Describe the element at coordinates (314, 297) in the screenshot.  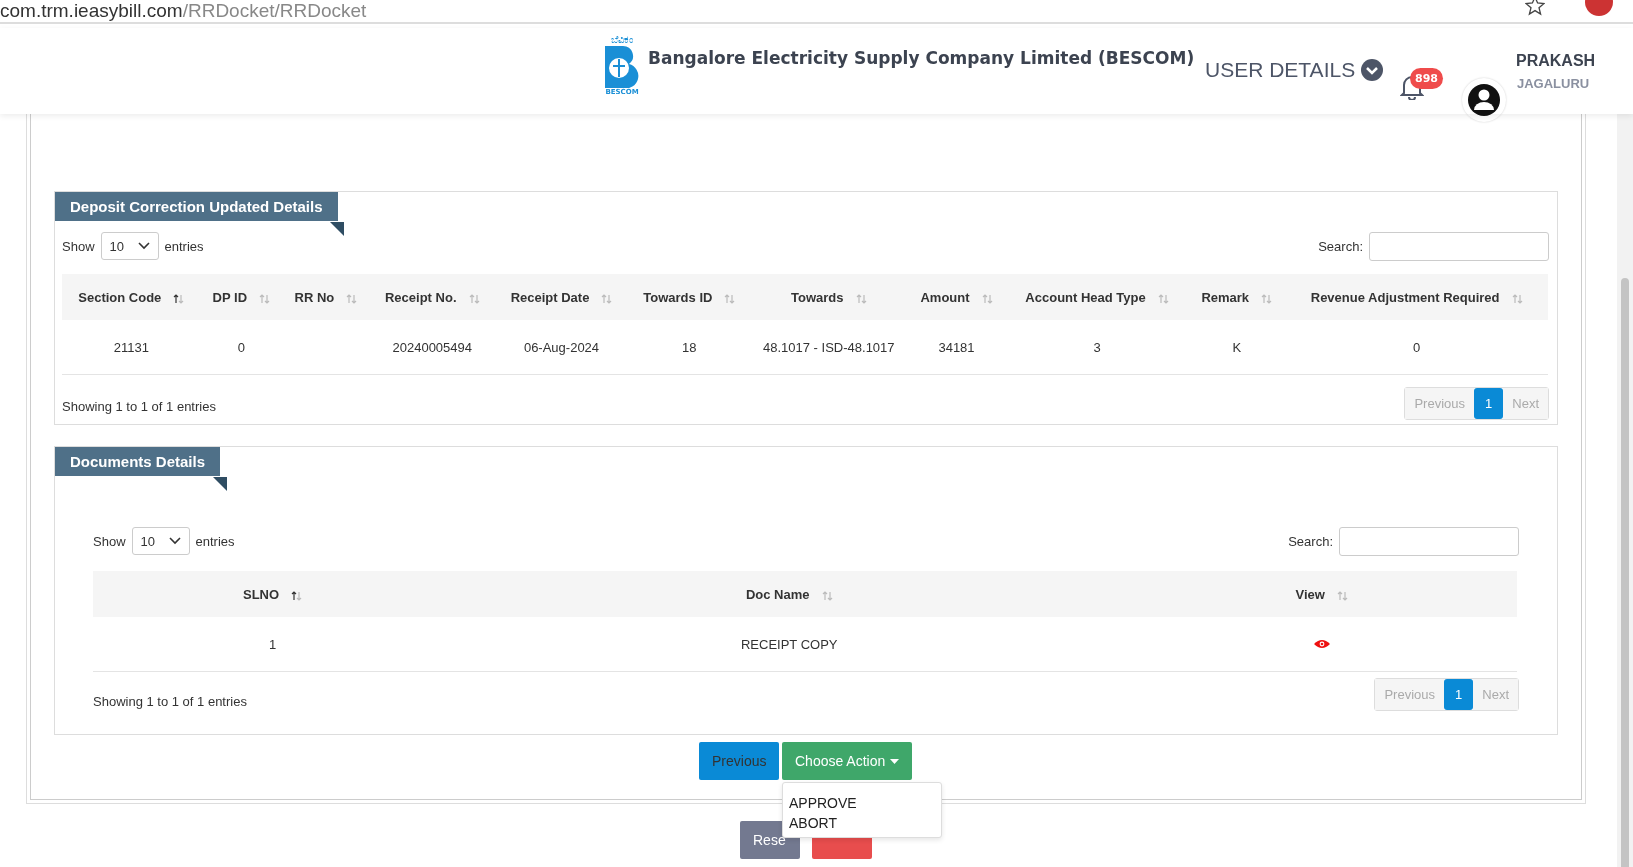
I see `column-header: RR No` at that location.